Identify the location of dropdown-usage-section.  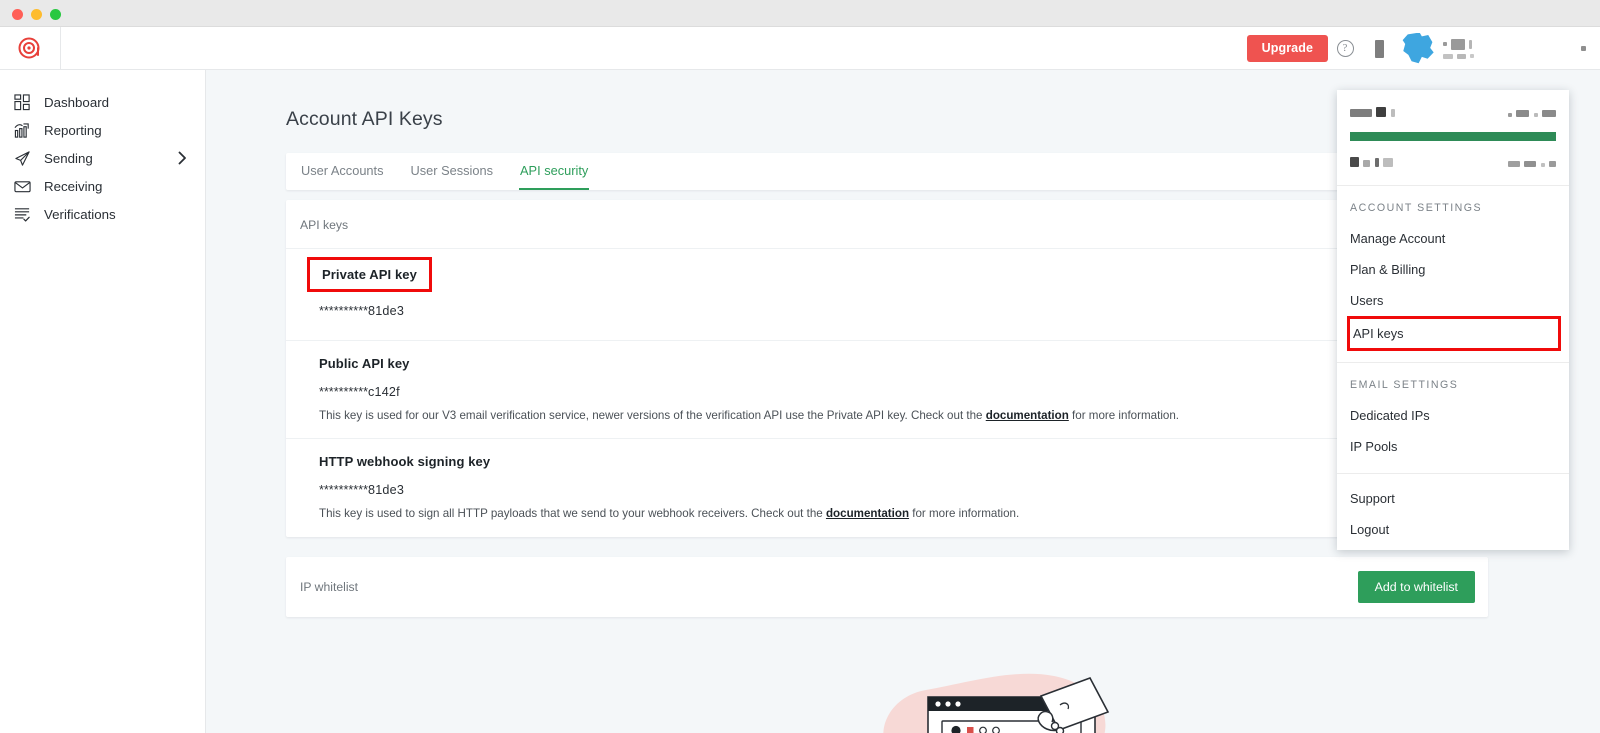
(1453, 138).